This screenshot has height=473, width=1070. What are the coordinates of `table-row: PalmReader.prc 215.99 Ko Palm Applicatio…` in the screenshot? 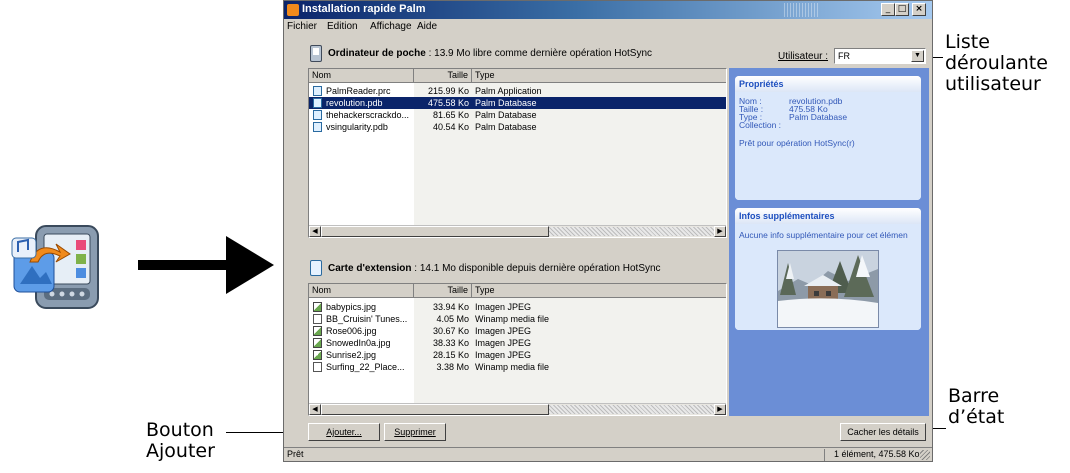 It's located at (517, 91).